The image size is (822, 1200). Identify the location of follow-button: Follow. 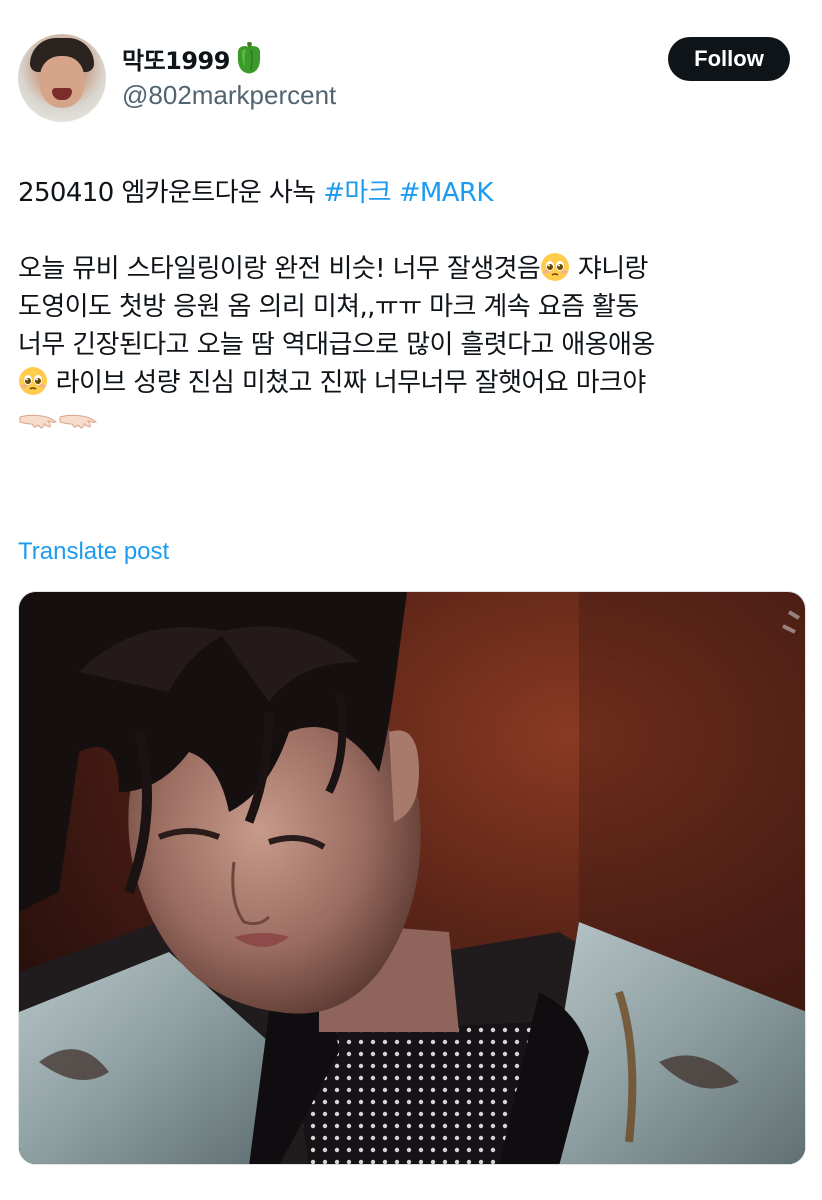
(729, 59).